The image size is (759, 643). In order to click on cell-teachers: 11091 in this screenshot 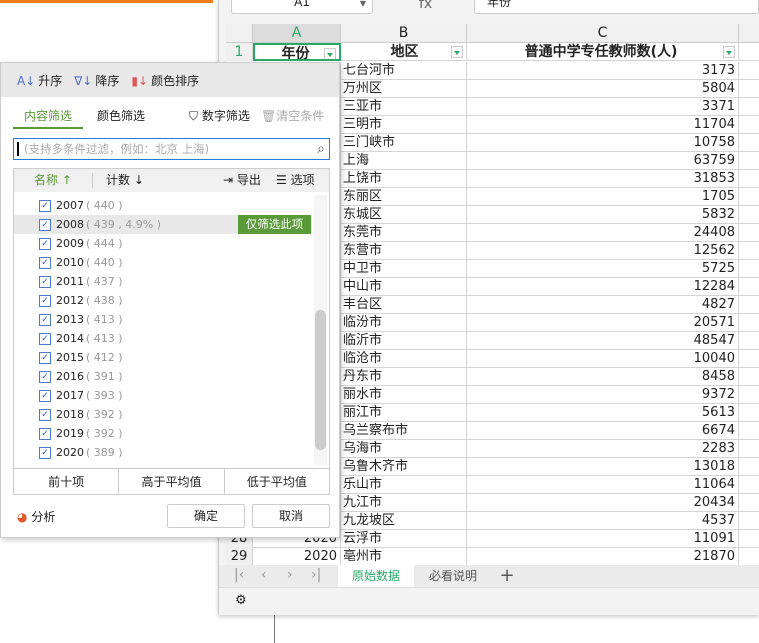, I will do `click(603, 539)`.